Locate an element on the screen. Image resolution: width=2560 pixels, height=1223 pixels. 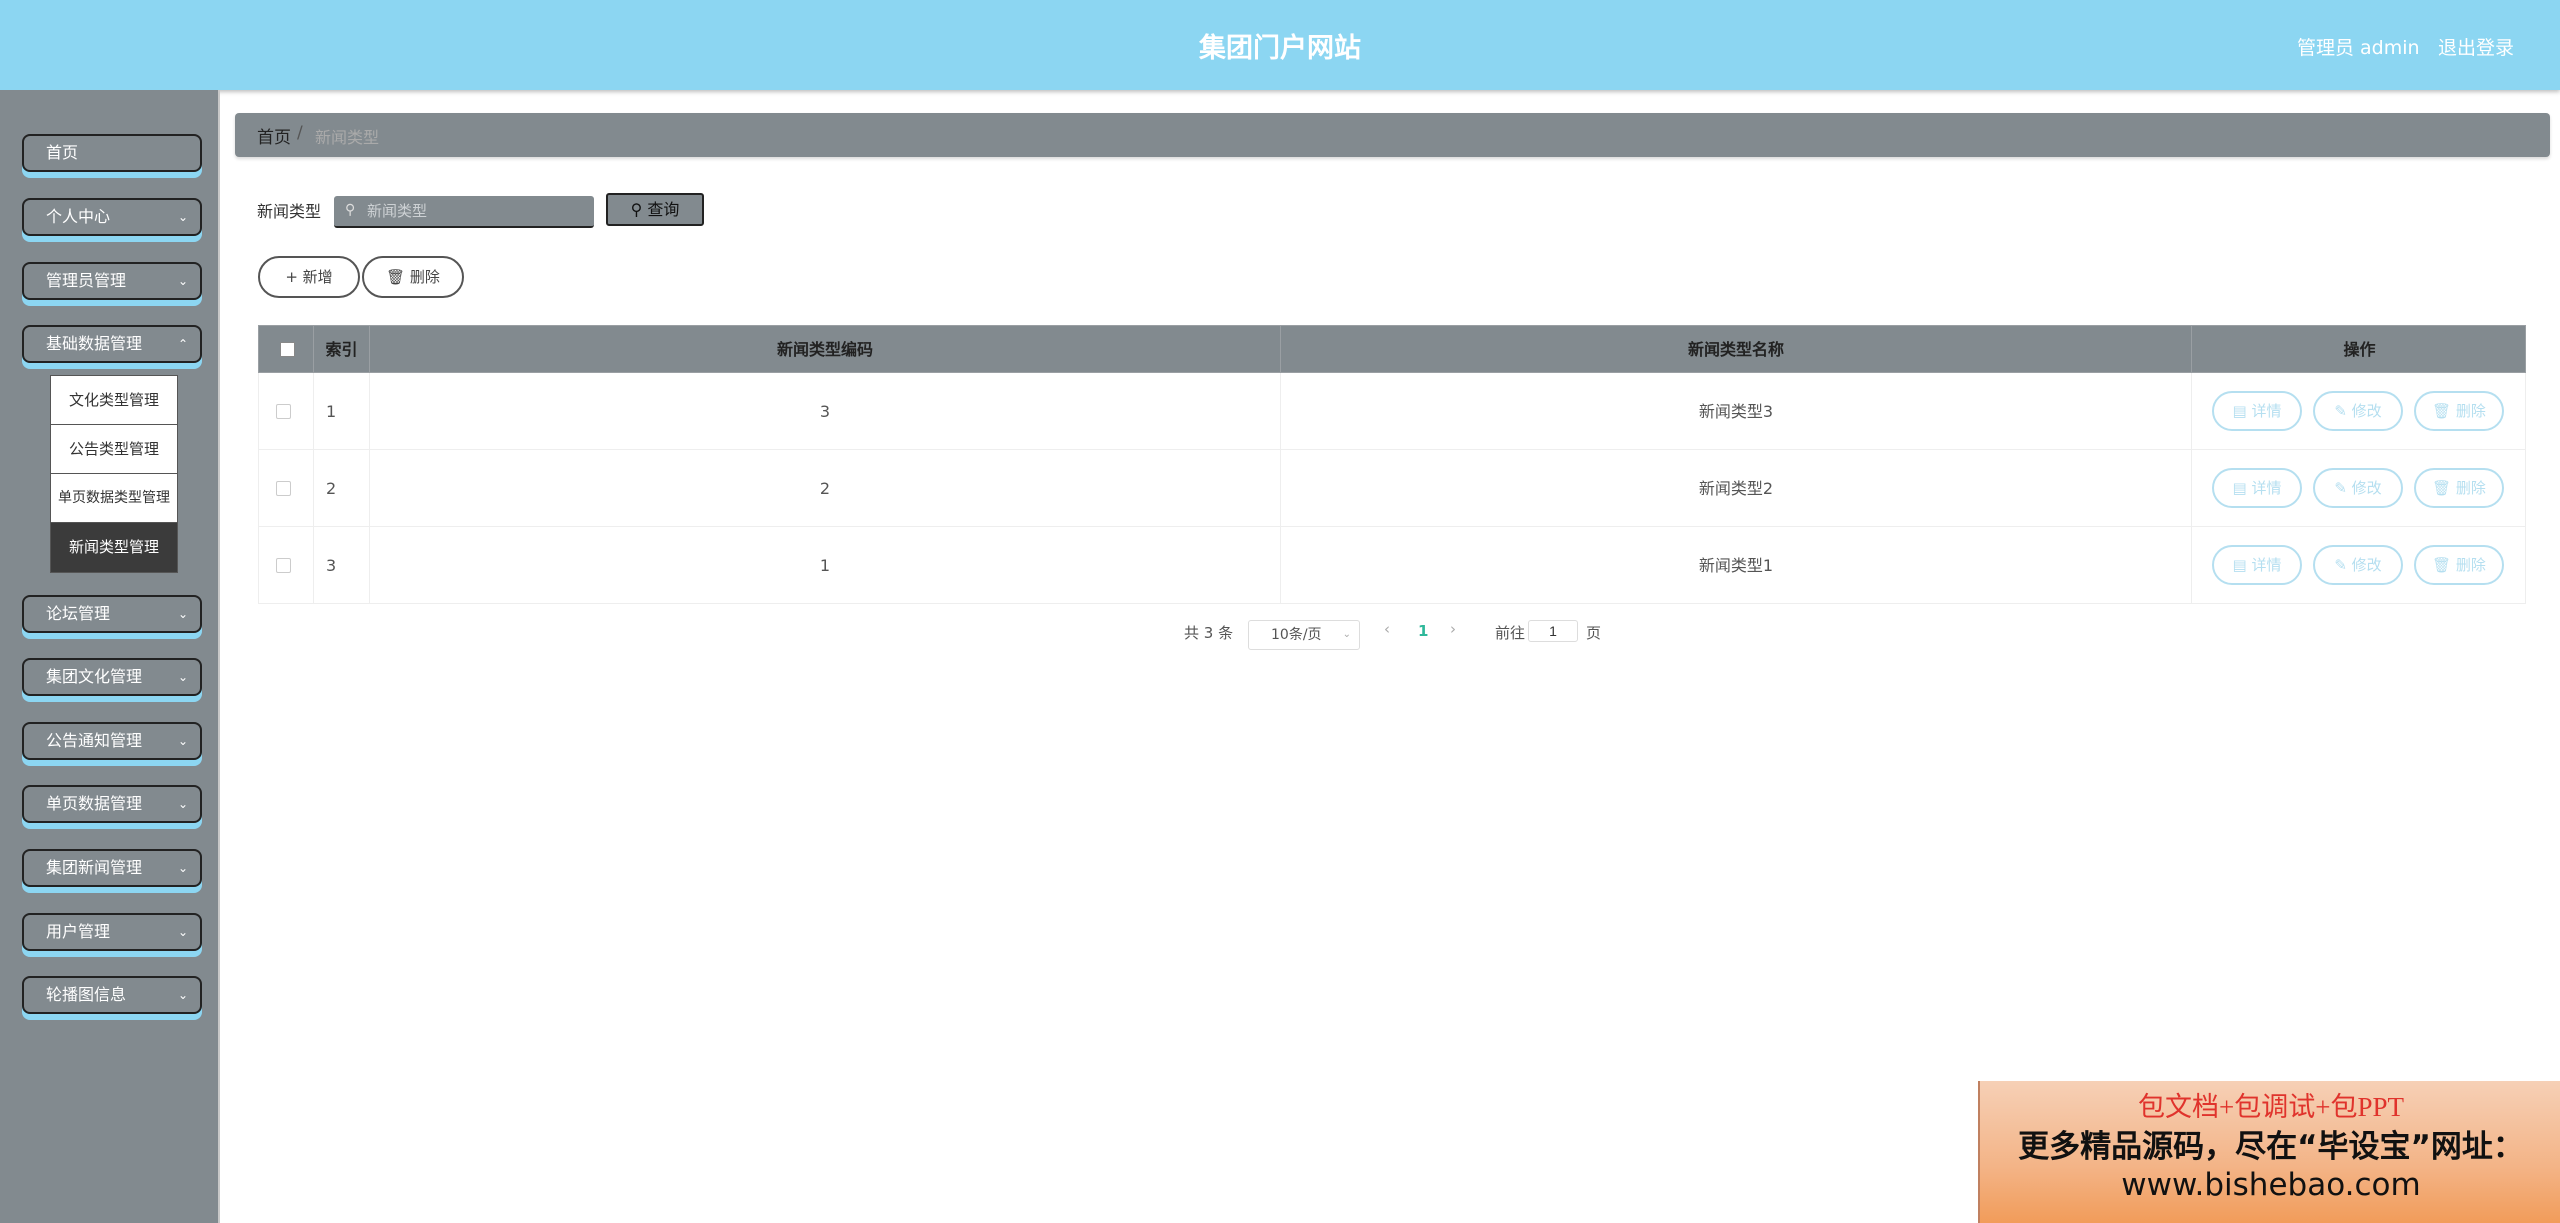
table-row: 2 2 新闻类型2 ▤ 详情 ✎ 修改 🗑︎ 删除 is located at coordinates (1392, 488).